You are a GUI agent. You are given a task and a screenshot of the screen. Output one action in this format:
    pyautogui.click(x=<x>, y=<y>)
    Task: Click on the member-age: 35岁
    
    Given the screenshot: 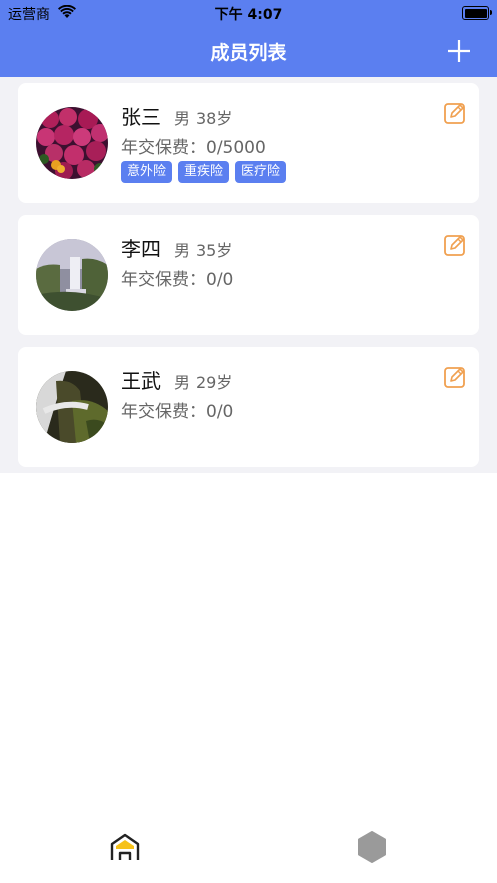 What is the action you would take?
    pyautogui.click(x=214, y=250)
    